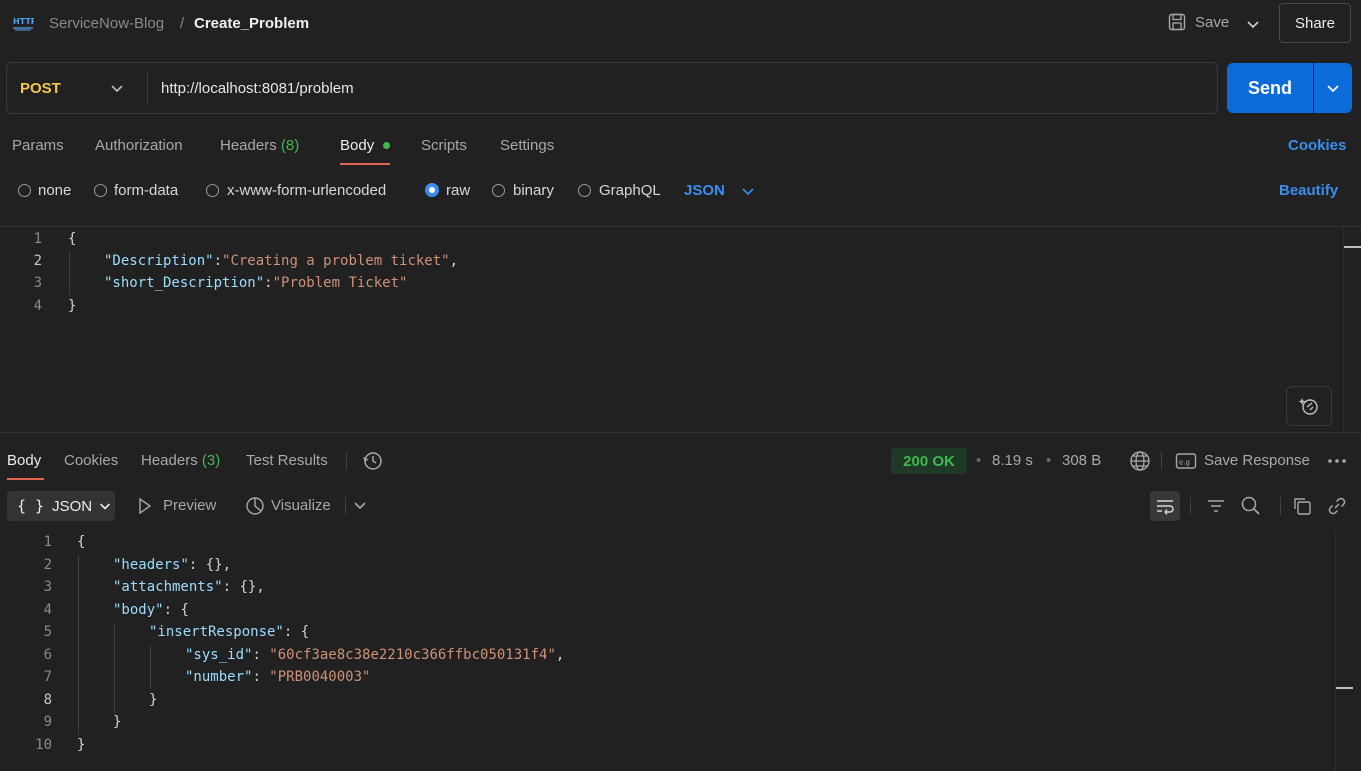 The image size is (1361, 771). Describe the element at coordinates (612, 88) in the screenshot. I see `request-url-bar: POST http://localhost:8081/problem` at that location.